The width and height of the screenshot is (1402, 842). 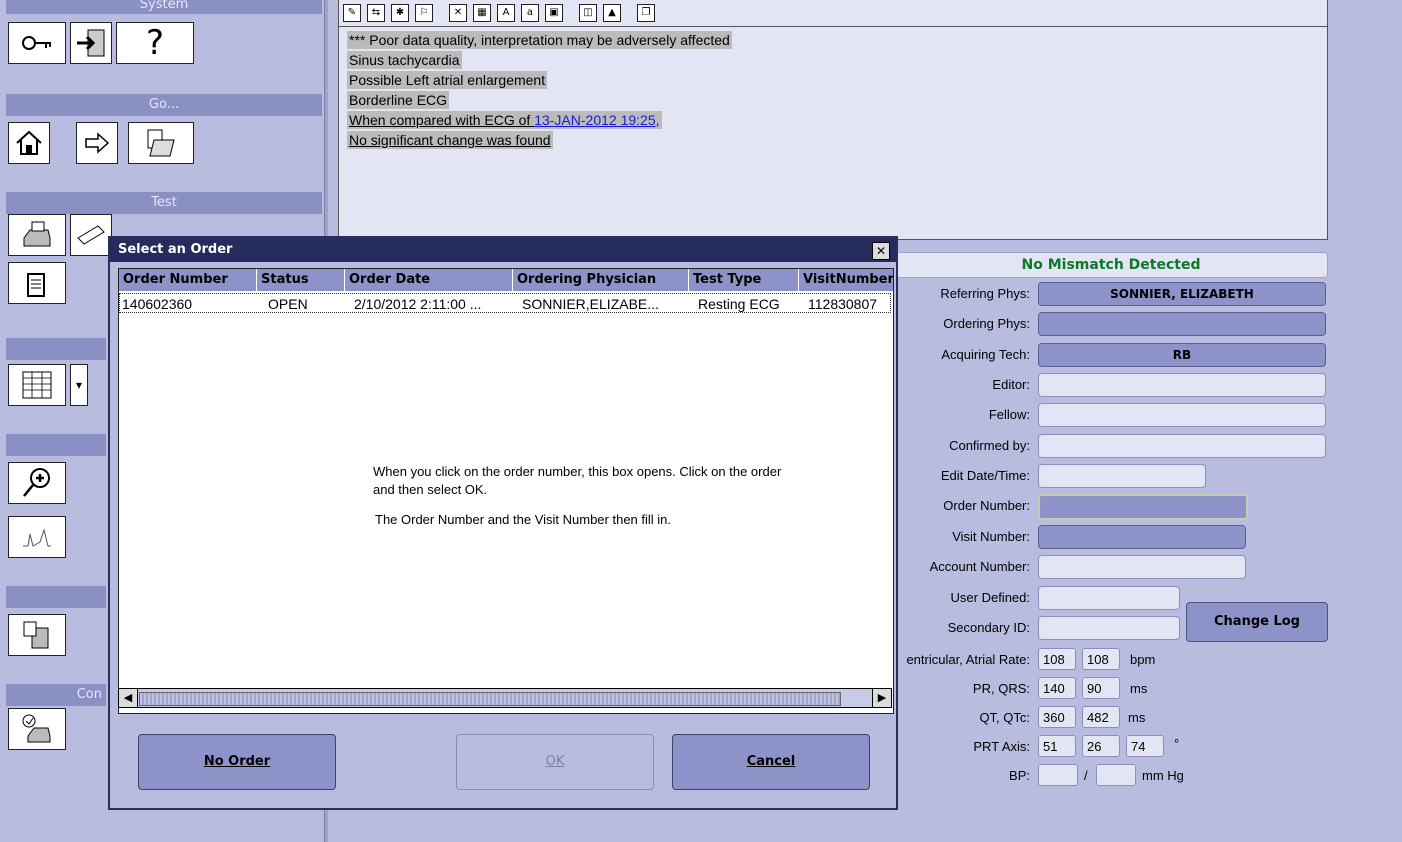 What do you see at coordinates (968, 659) in the screenshot?
I see `rate-label: entricular, Atrial Rate:` at bounding box center [968, 659].